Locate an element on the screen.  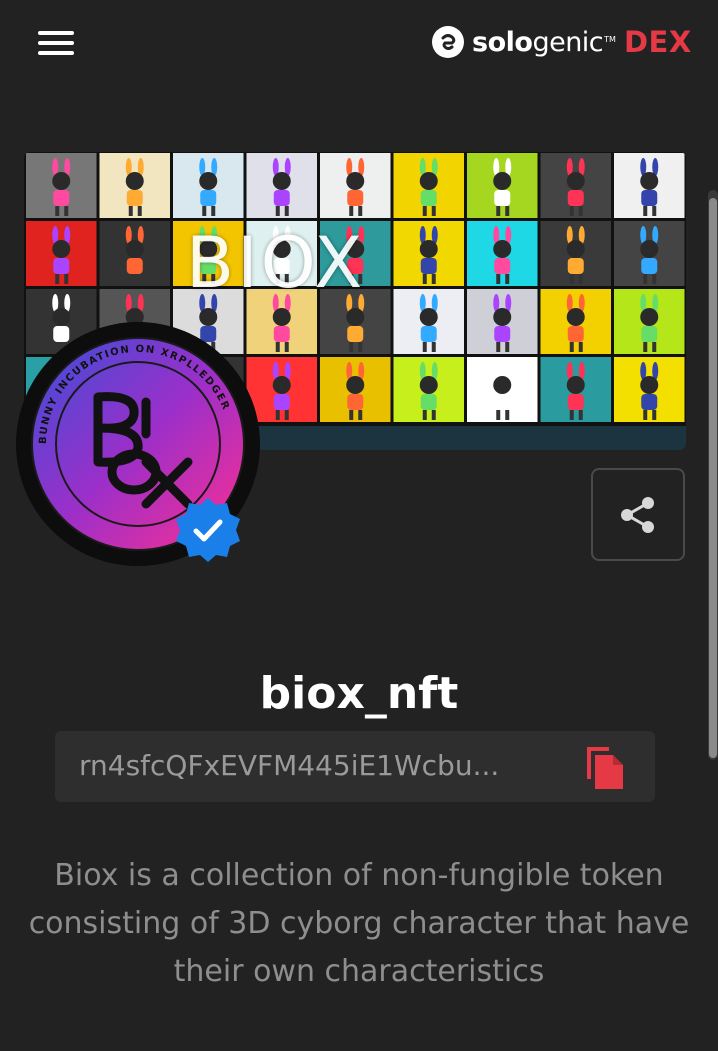
logo-text-dex: DEX is located at coordinates (657, 42).